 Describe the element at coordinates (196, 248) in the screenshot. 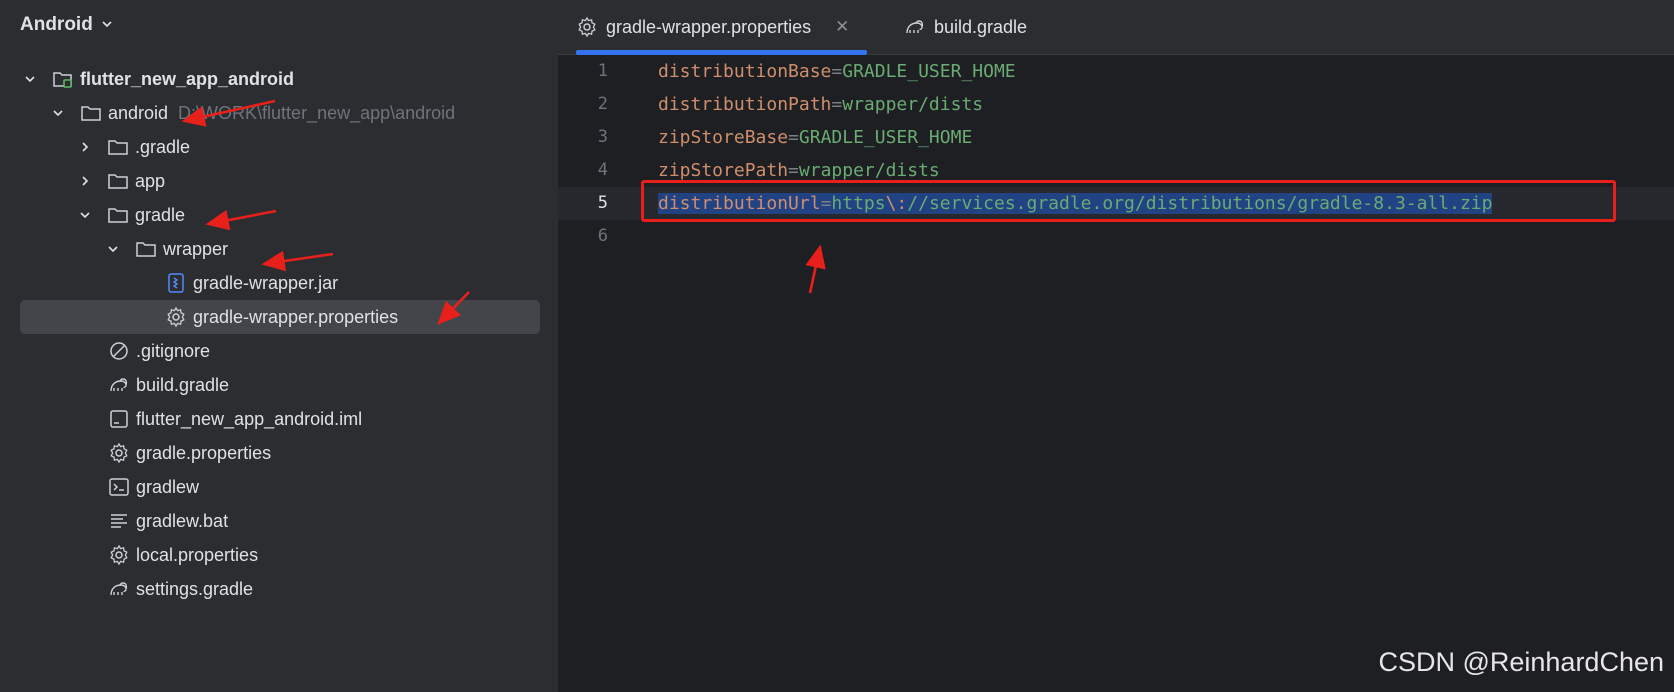

I see `tree-item-label: wrapper` at that location.